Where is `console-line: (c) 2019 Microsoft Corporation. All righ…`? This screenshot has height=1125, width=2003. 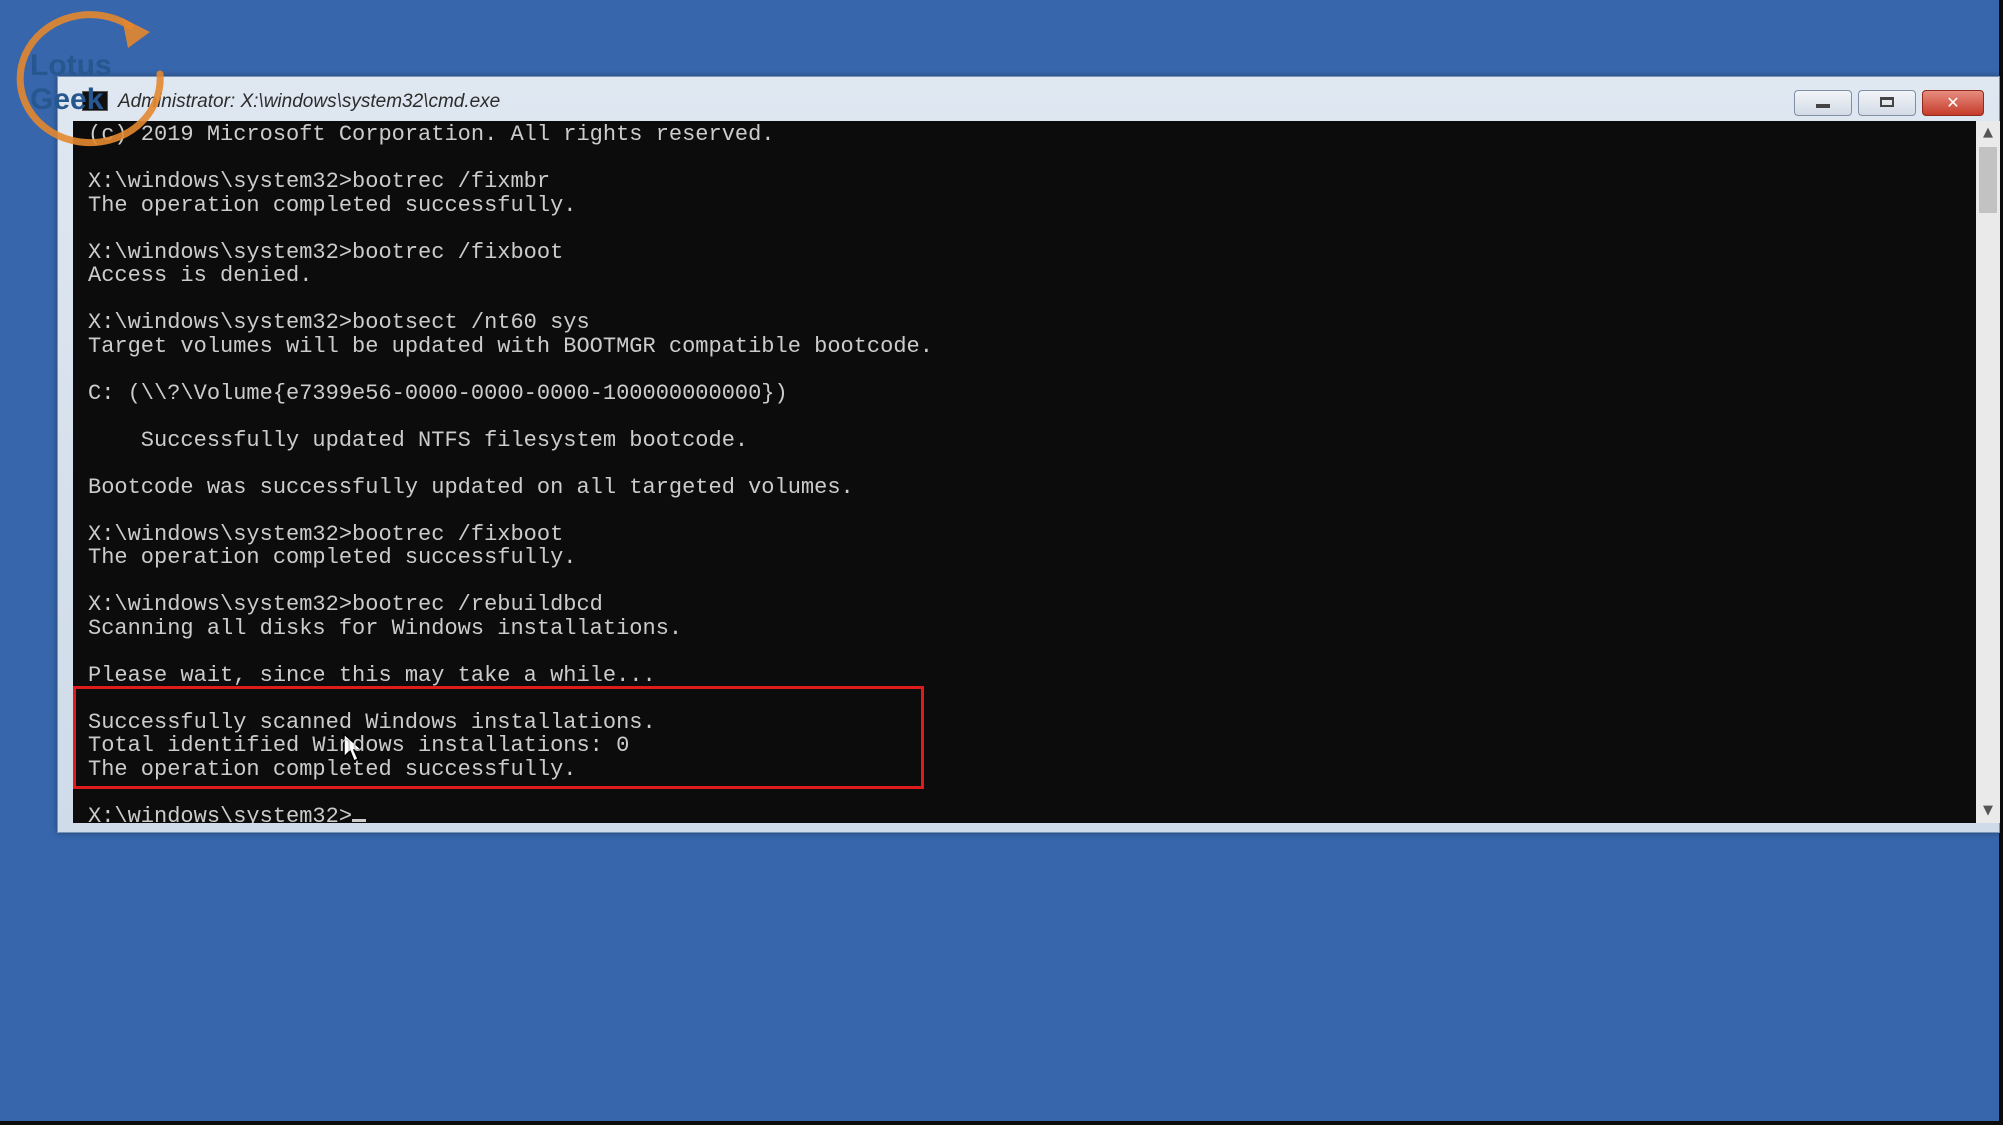
console-line: (c) 2019 Microsoft Corporation. All righ… is located at coordinates (431, 134).